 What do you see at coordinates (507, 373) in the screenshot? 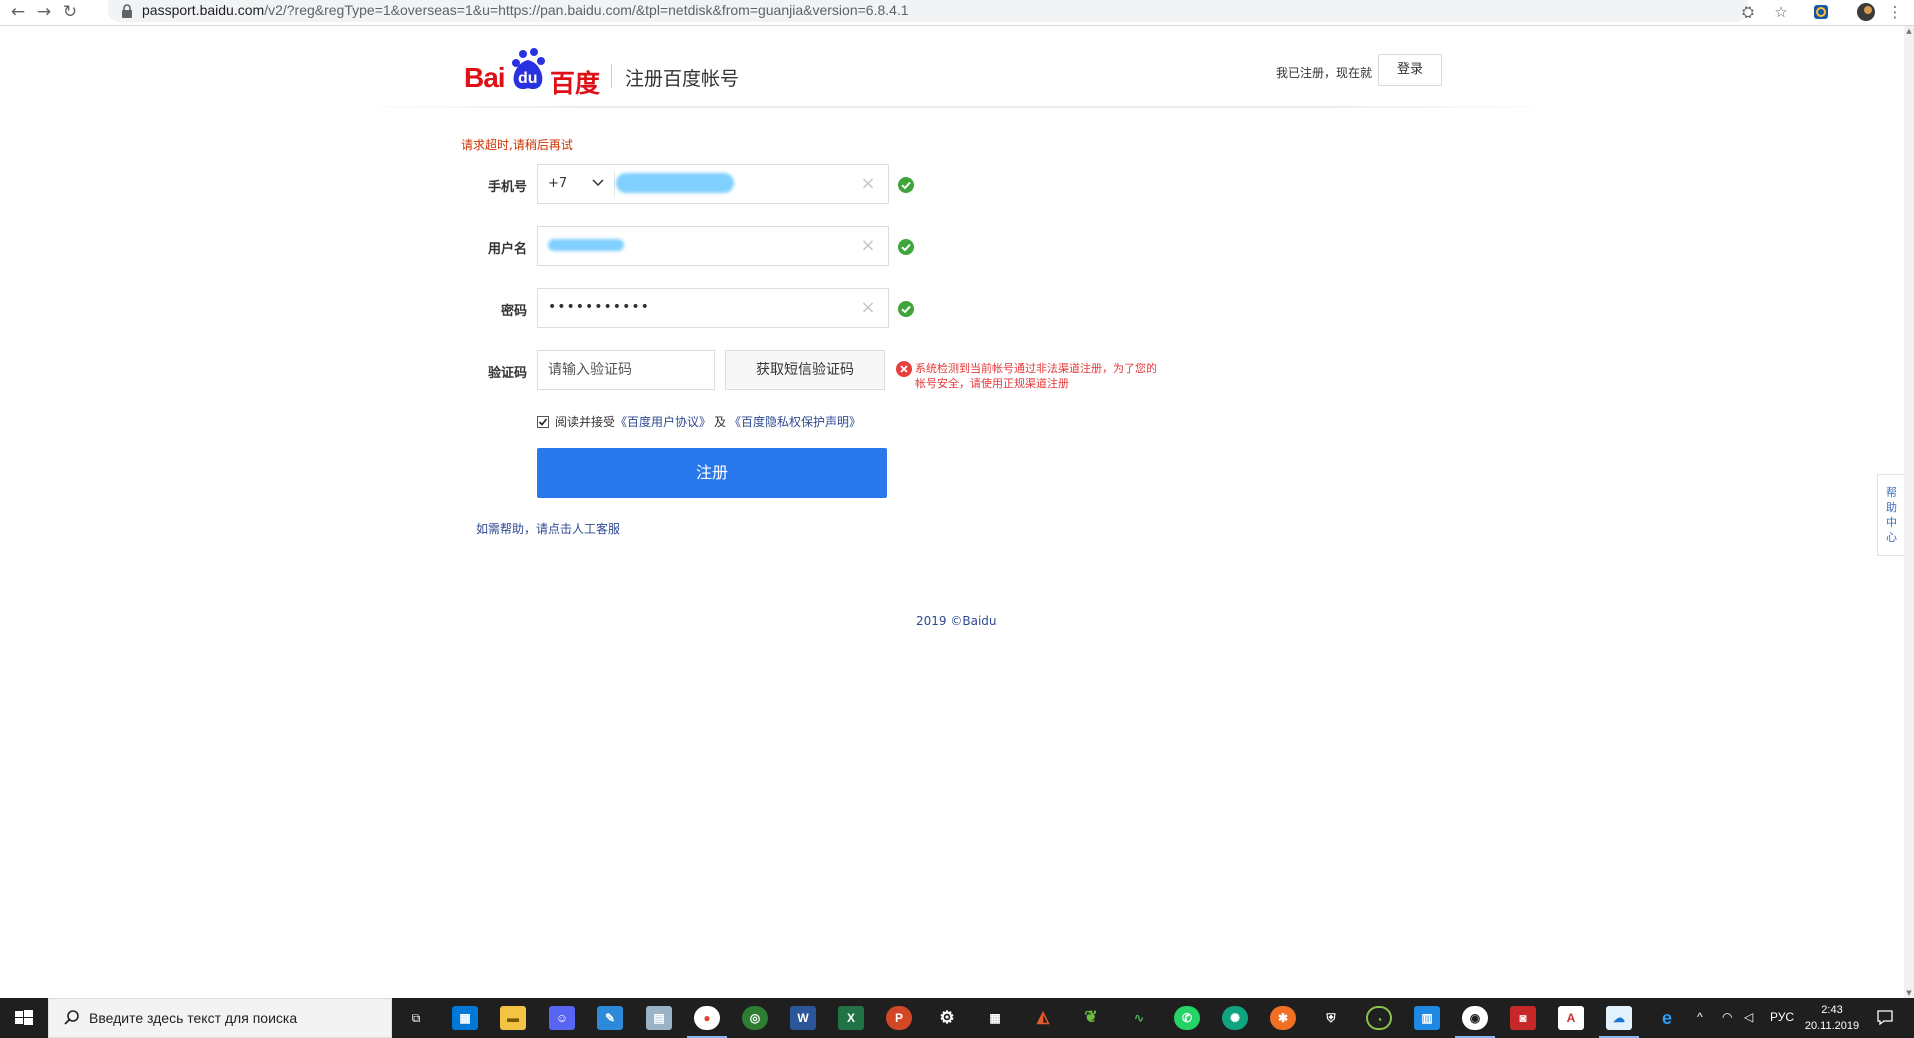
I see `verification-code-label: 验证码` at bounding box center [507, 373].